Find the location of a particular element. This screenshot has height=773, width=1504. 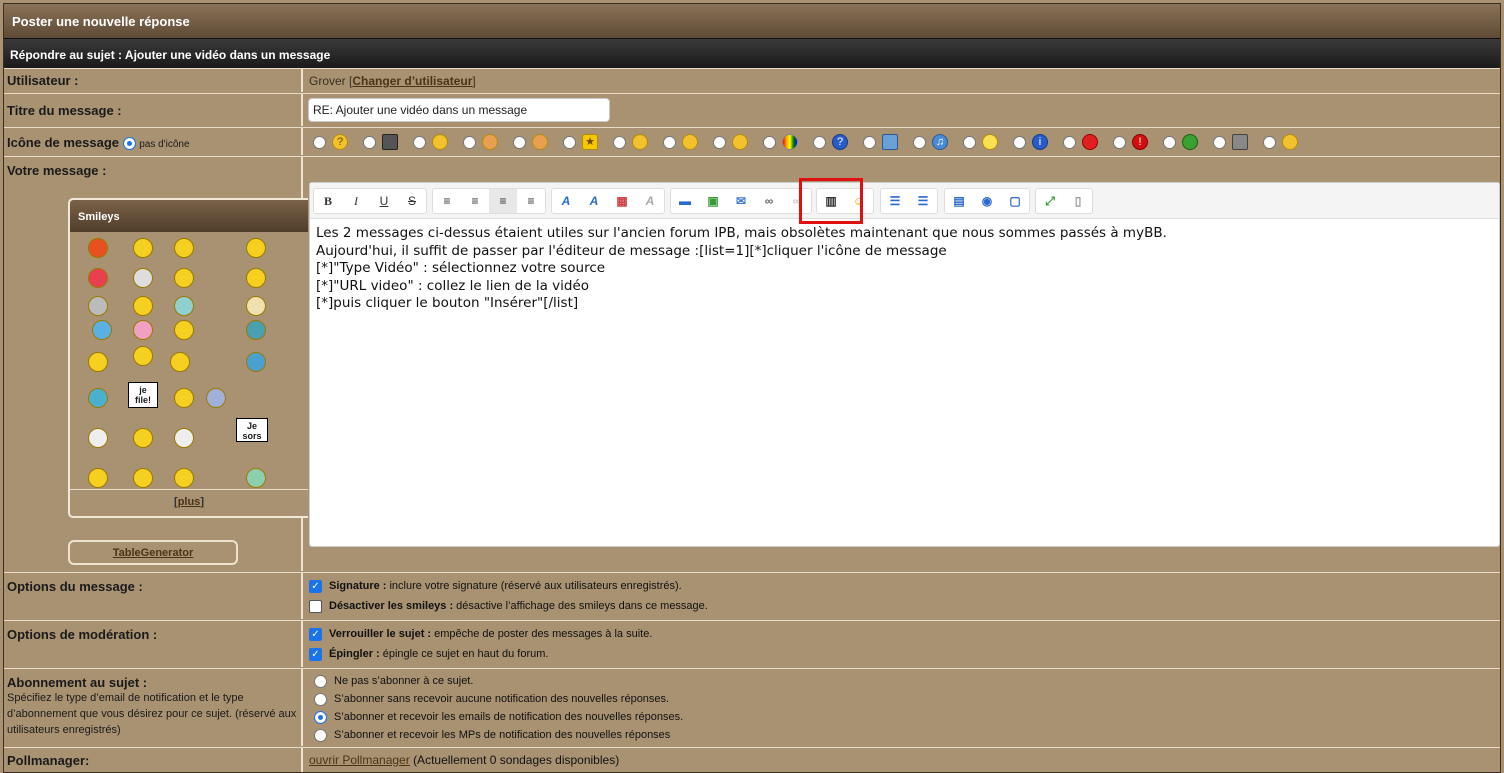

underline-button: U is located at coordinates (384, 201).